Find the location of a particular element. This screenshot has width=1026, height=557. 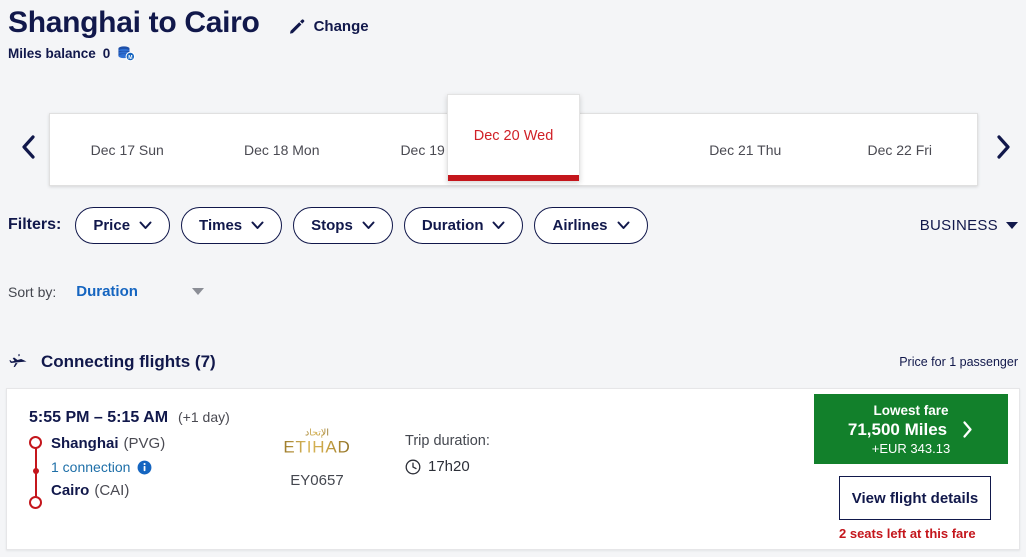

price-passenger-note: Price for 1 passenger is located at coordinates (958, 362).